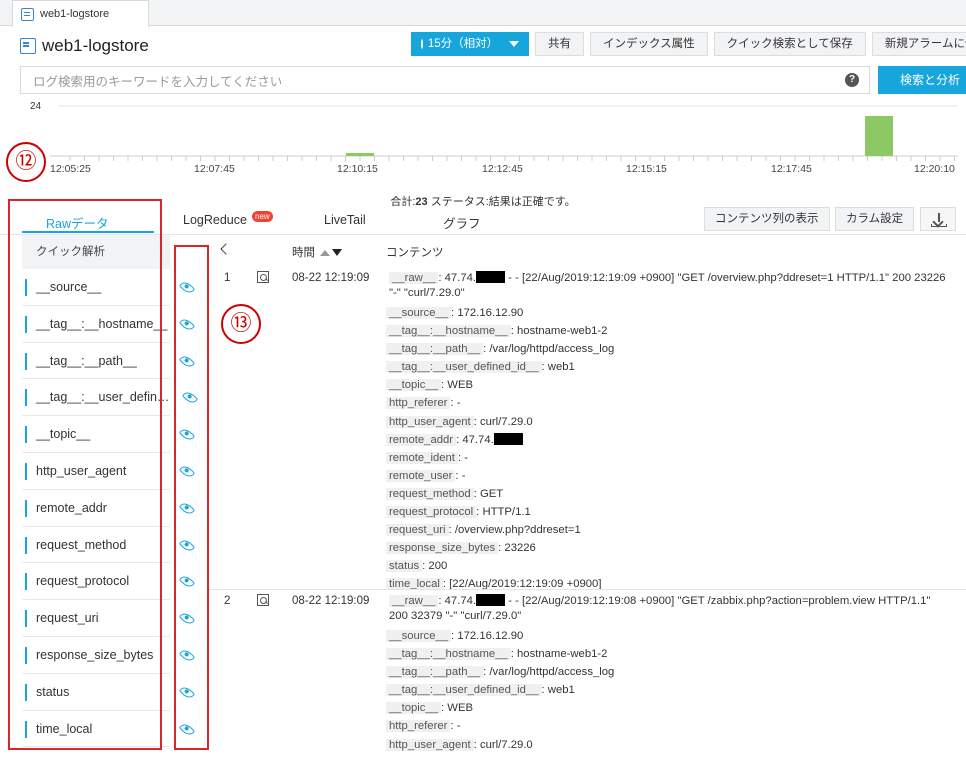 The image size is (966, 759). I want to click on field-key: request_protocol, so click(431, 512).